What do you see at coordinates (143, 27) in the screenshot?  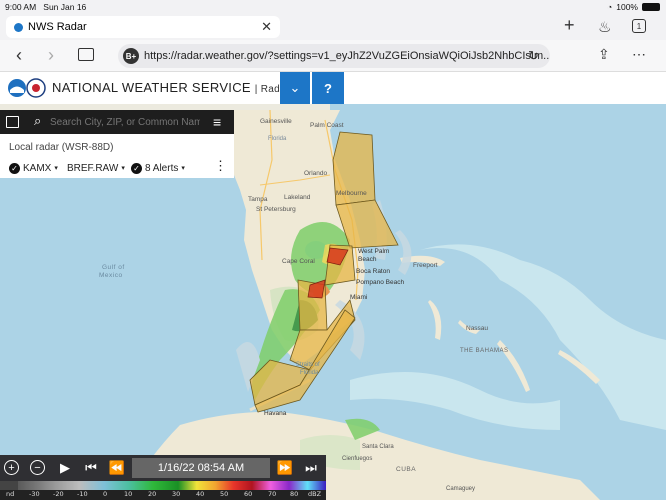 I see `browser-tab: NWS Radar ✕` at bounding box center [143, 27].